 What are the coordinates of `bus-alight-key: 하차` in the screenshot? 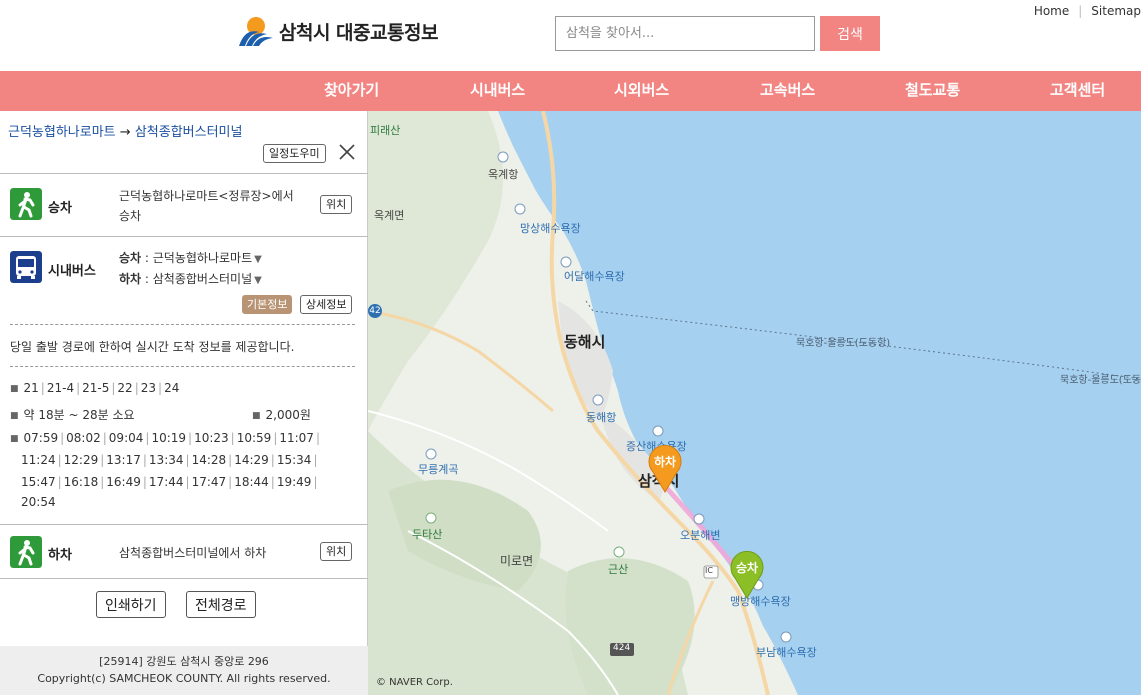 It's located at (130, 279).